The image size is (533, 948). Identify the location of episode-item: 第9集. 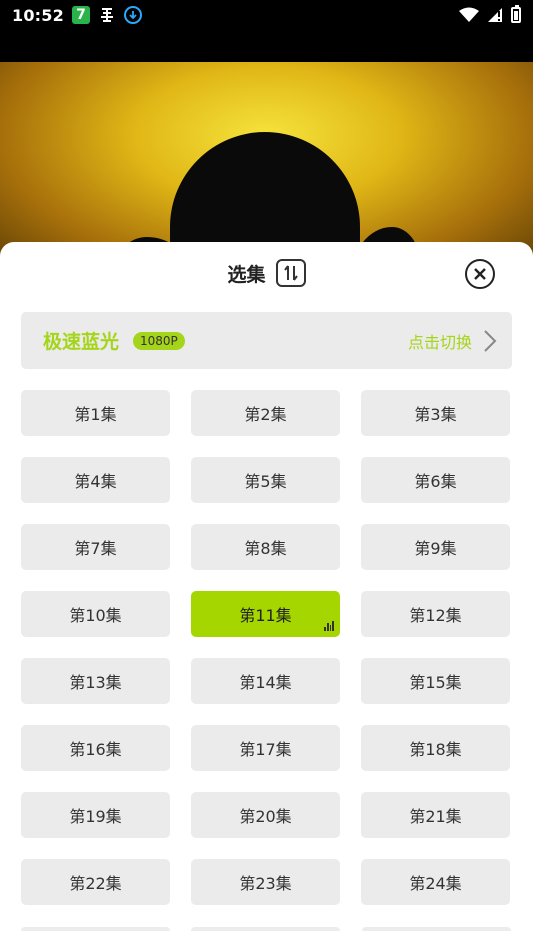
(435, 547).